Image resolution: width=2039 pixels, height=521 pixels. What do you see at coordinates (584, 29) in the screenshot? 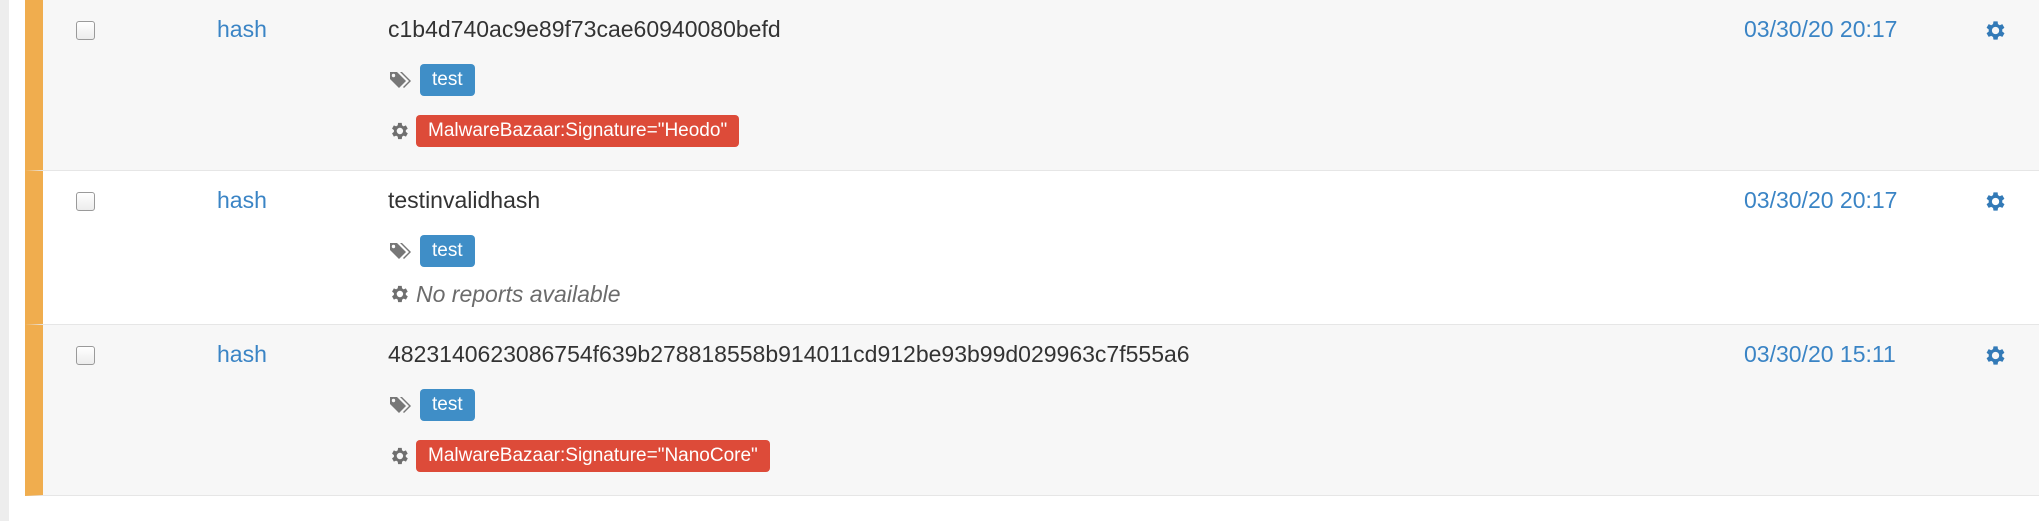
I see `observable-value: c1b4d740ac9e89f73cae60940080befd` at bounding box center [584, 29].